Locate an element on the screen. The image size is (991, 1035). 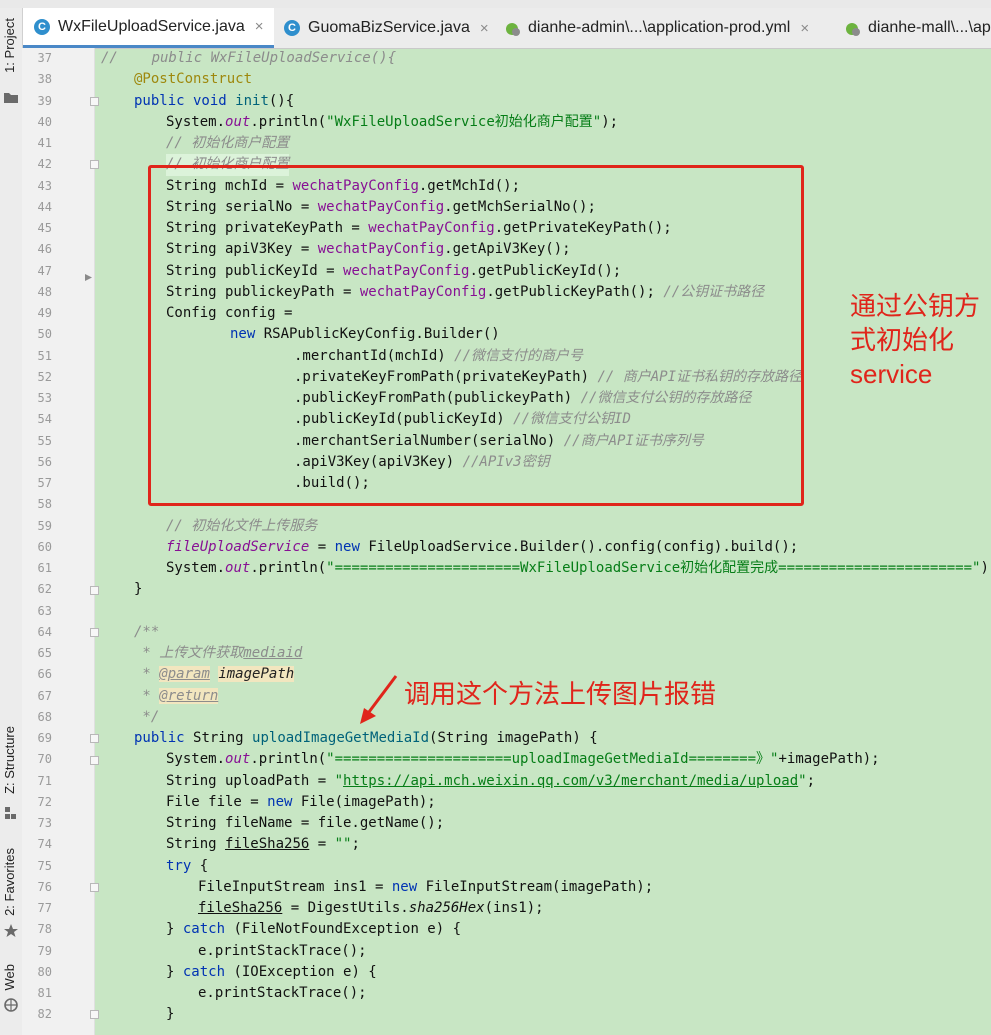
web-tool-button: Web is located at coordinates (9, 977).